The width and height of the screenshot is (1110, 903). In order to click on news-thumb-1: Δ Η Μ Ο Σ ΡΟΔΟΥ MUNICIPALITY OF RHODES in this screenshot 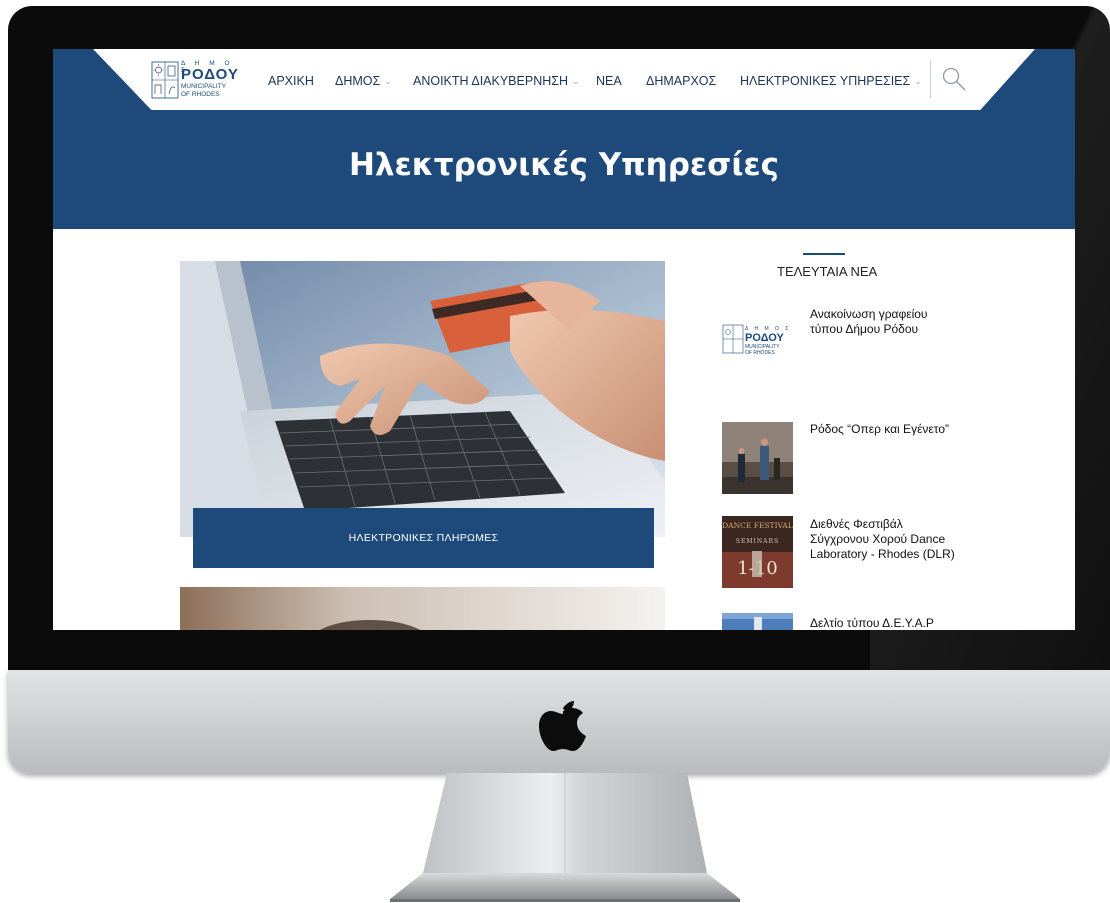, I will do `click(757, 341)`.